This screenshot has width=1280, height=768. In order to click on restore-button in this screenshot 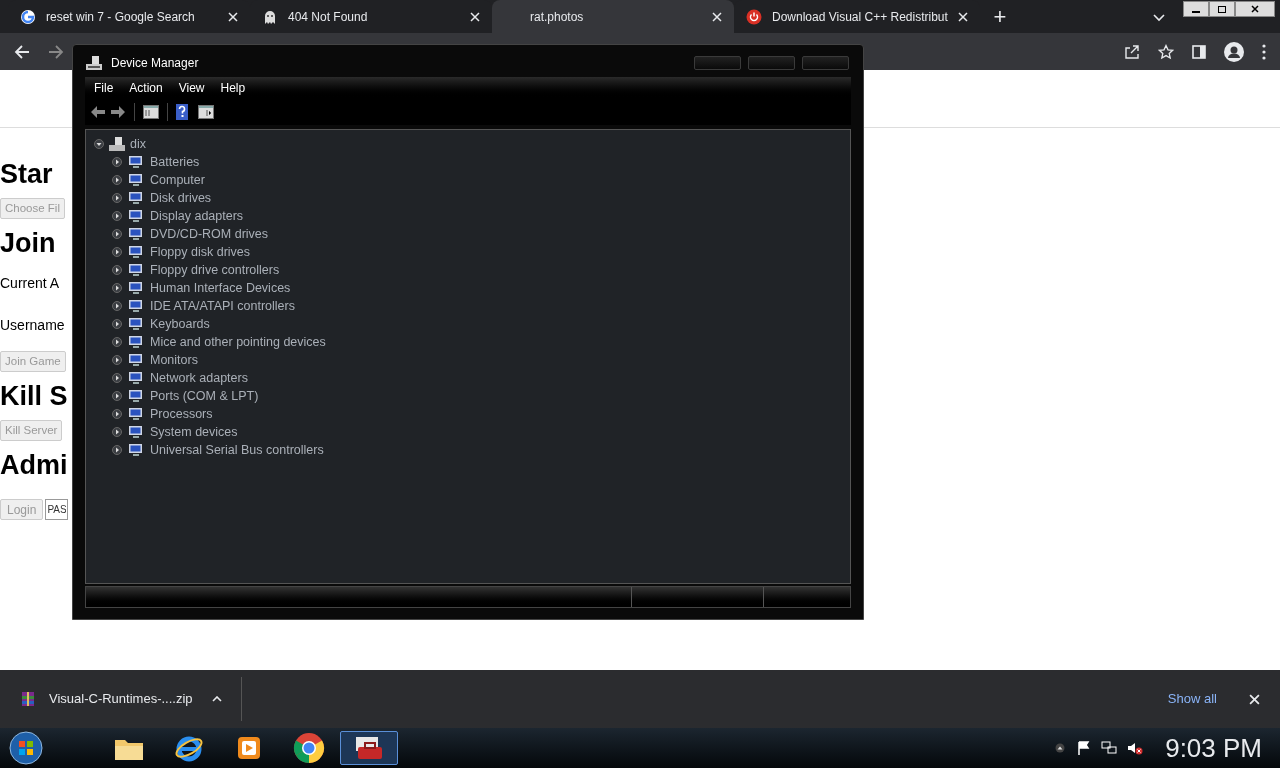, I will do `click(1222, 9)`.